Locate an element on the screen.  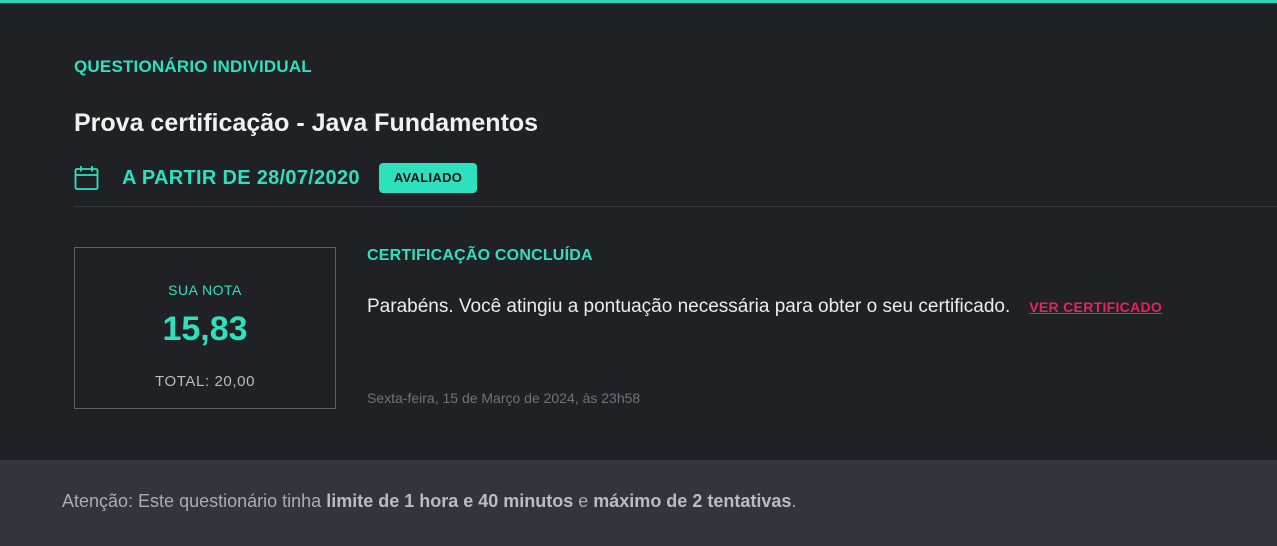
page-title: Prova certificação - Java Fundamentos is located at coordinates (306, 123).